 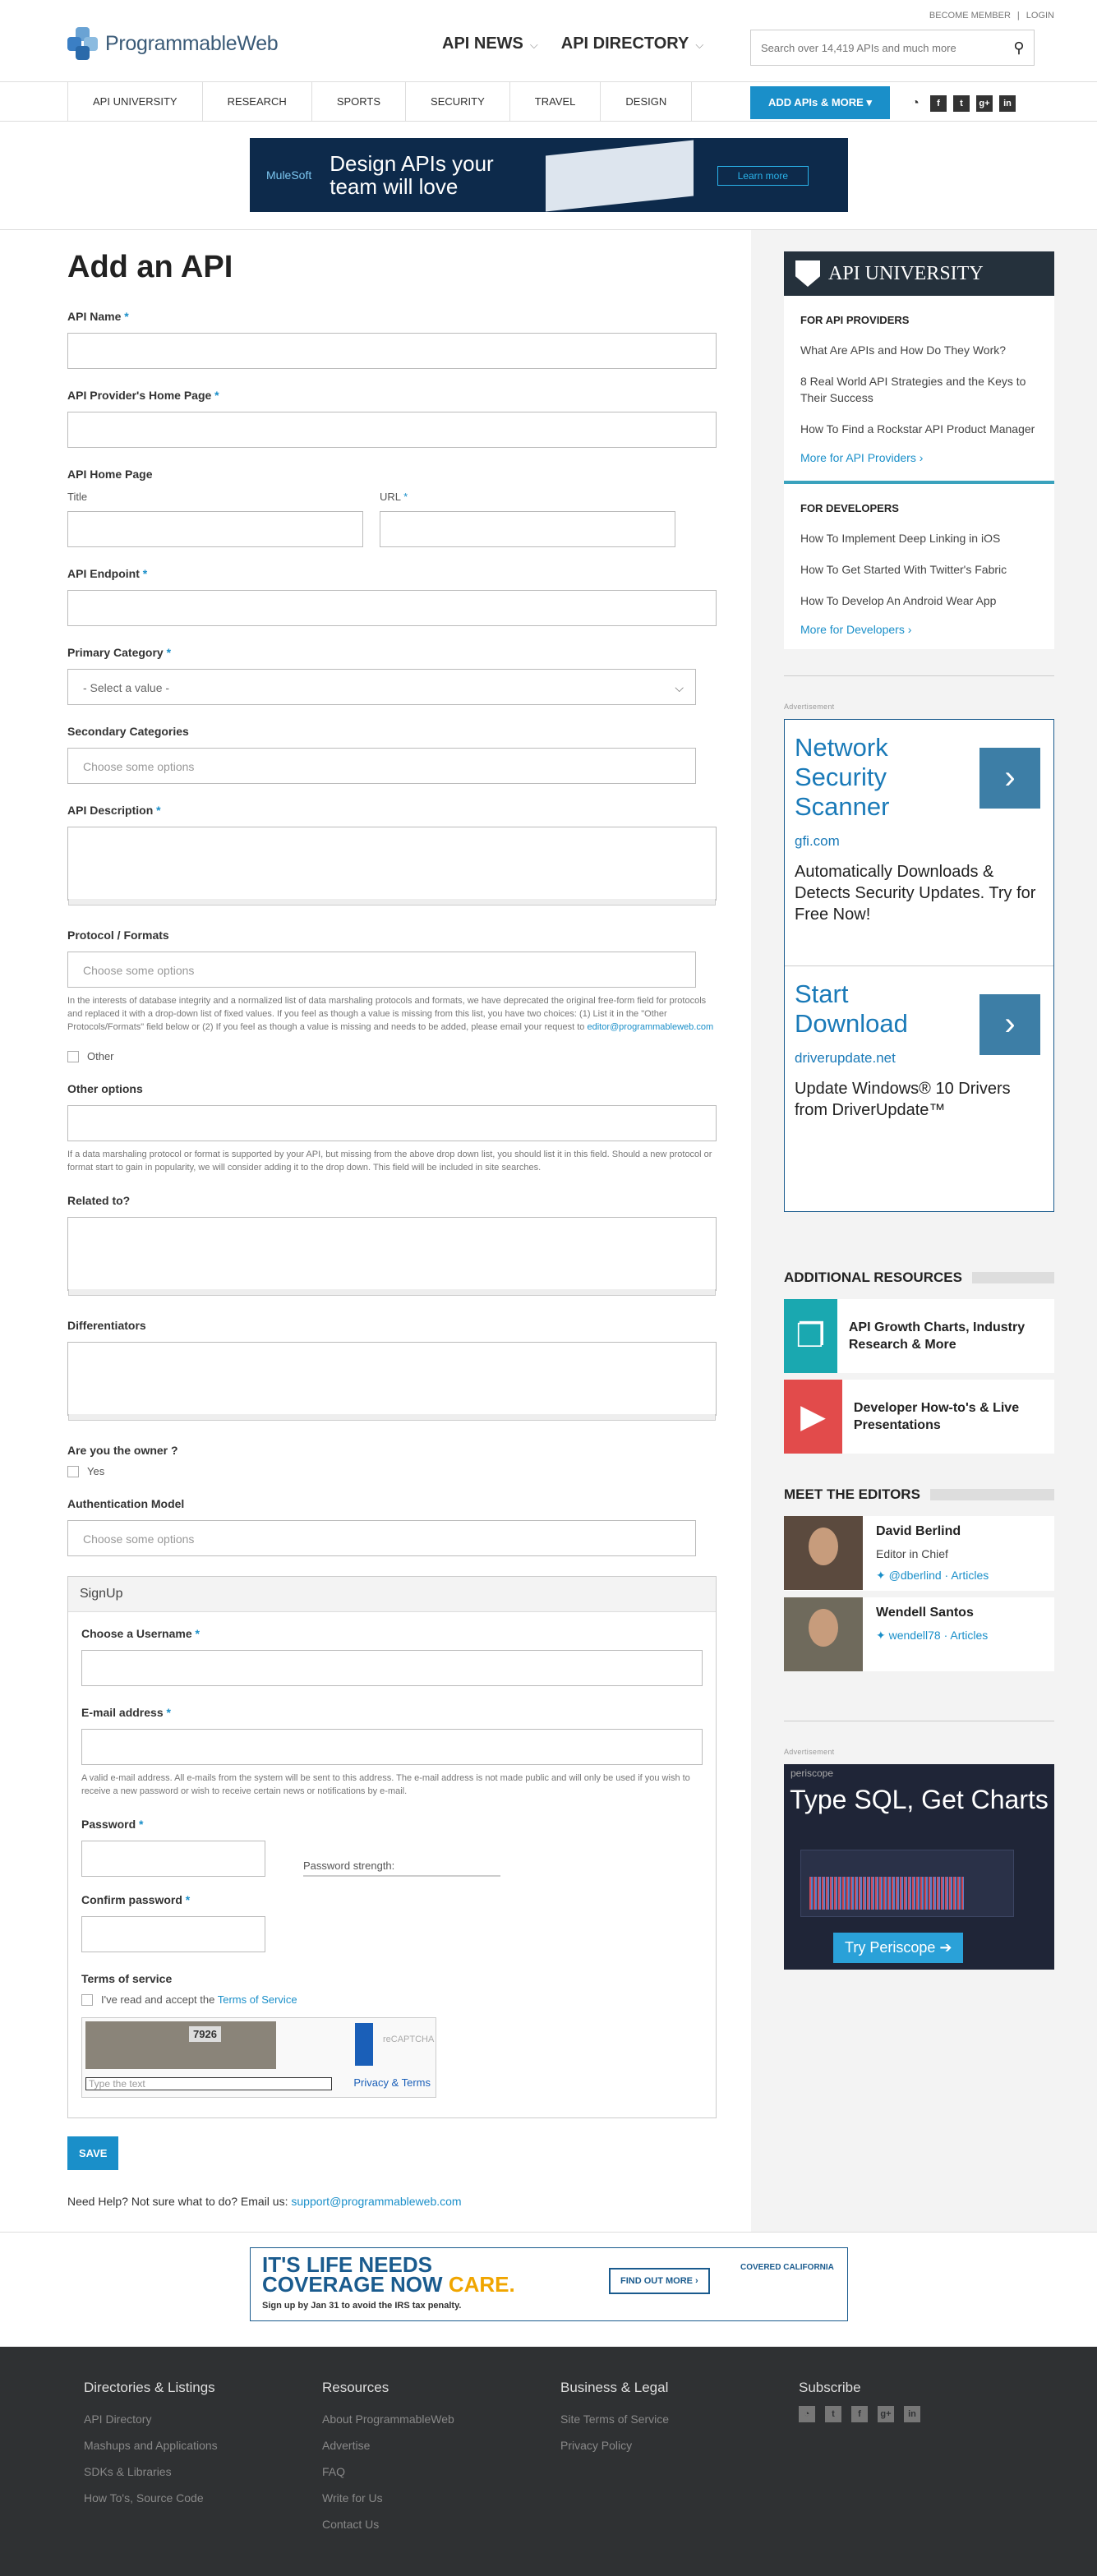 What do you see at coordinates (932, 1531) in the screenshot?
I see `editor-name: David Berlind` at bounding box center [932, 1531].